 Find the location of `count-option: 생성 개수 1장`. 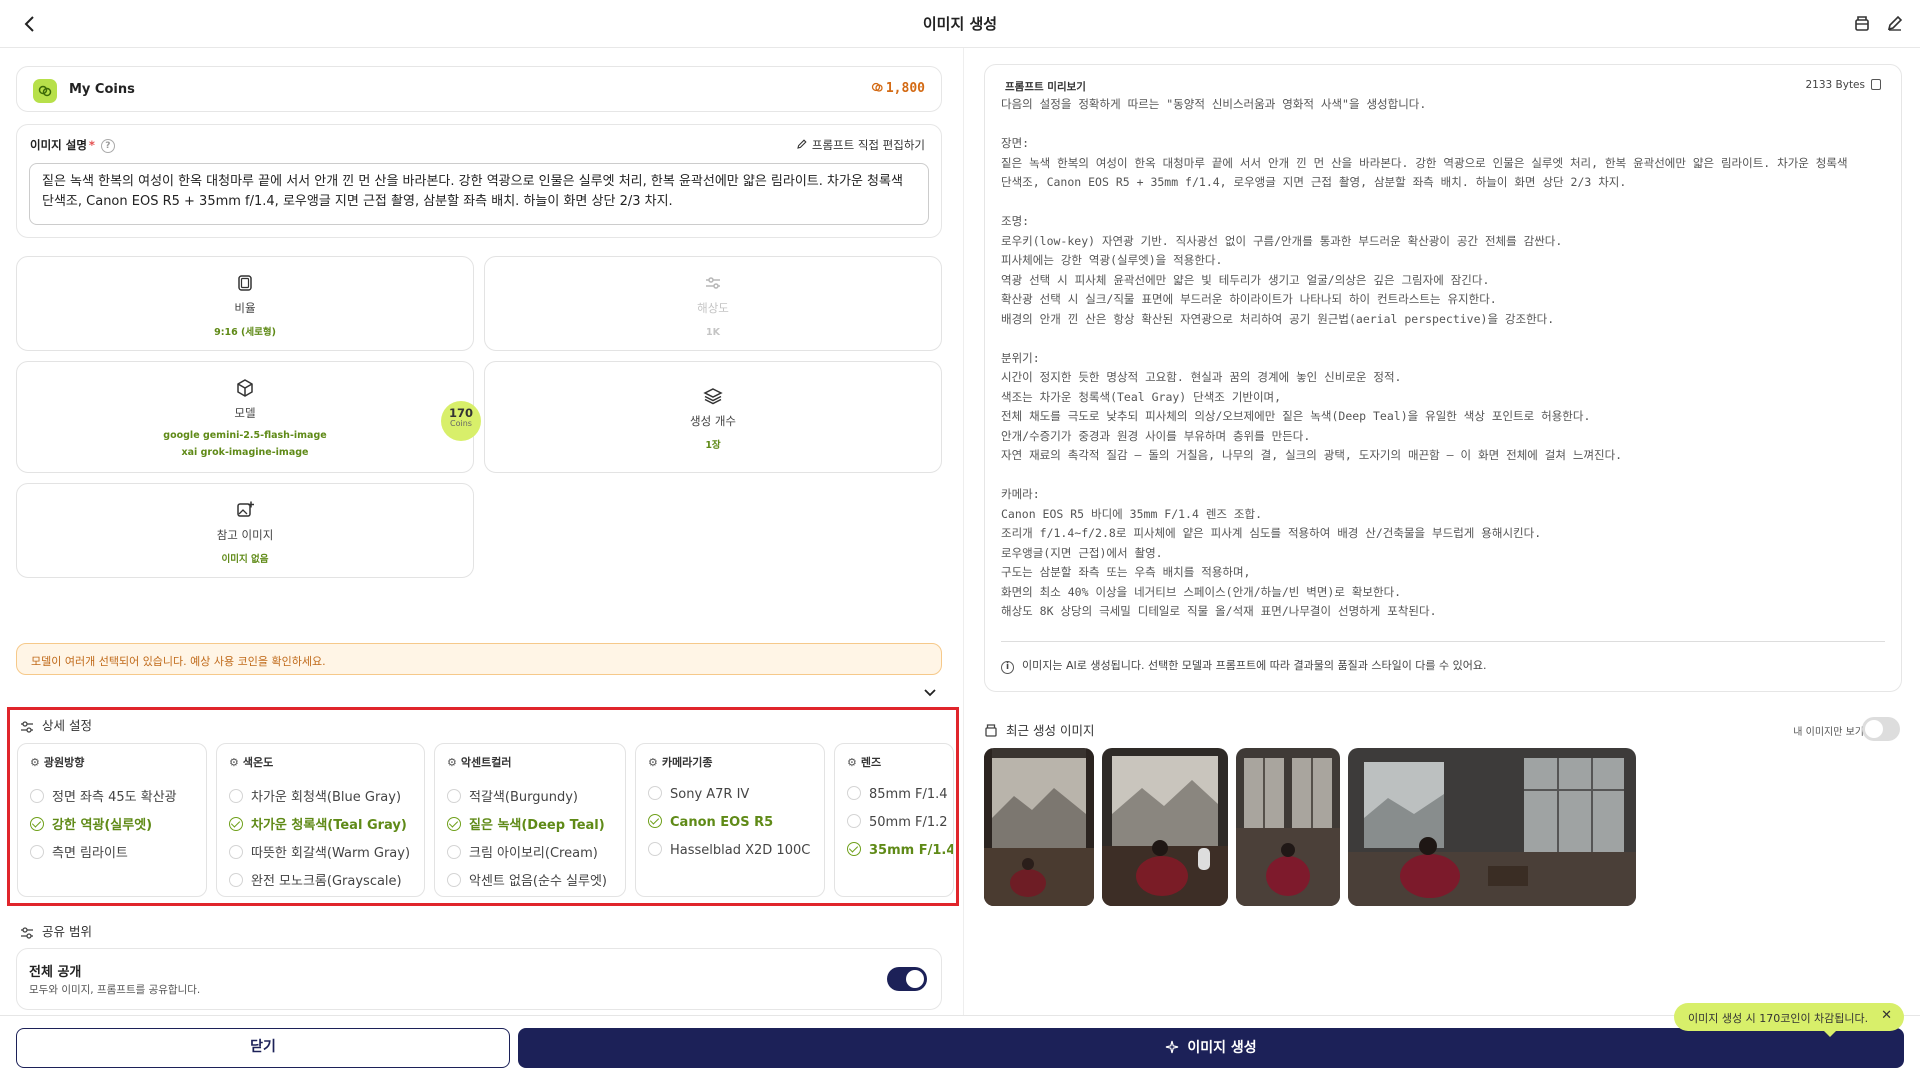

count-option: 생성 개수 1장 is located at coordinates (713, 417).